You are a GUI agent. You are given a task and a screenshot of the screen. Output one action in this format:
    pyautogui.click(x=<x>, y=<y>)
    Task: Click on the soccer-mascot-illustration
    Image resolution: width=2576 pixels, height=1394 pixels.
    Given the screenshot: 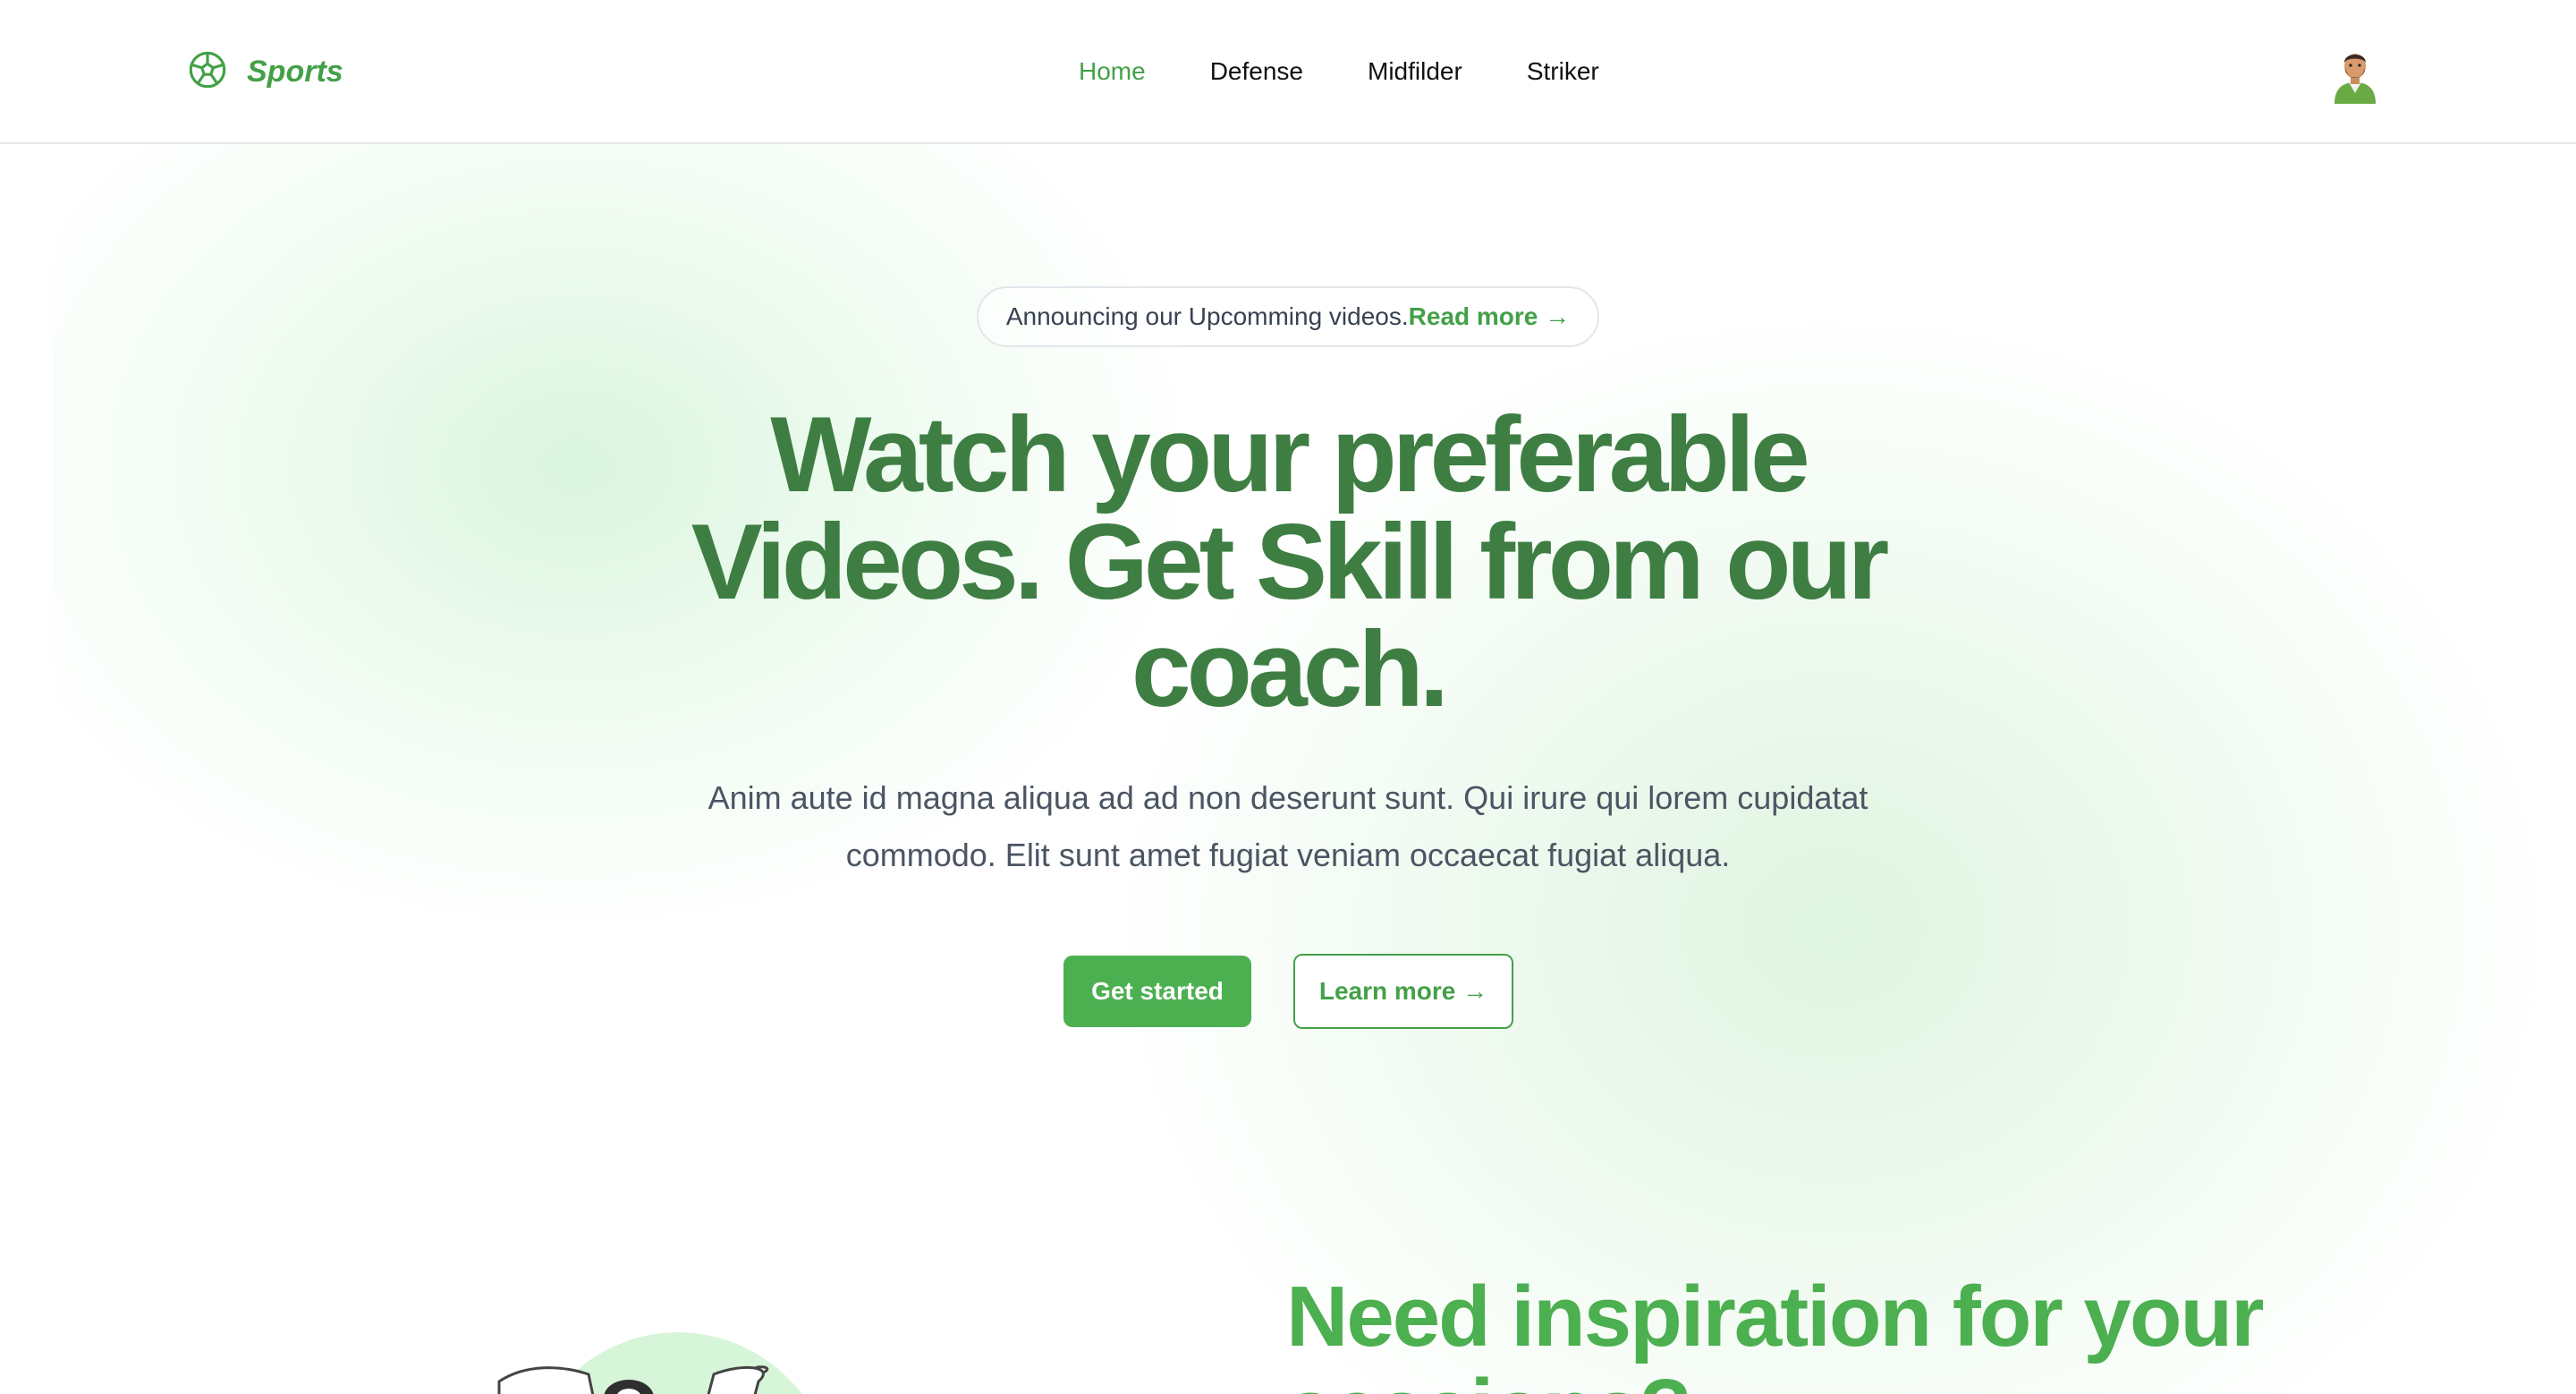 What is the action you would take?
    pyautogui.click(x=651, y=1361)
    